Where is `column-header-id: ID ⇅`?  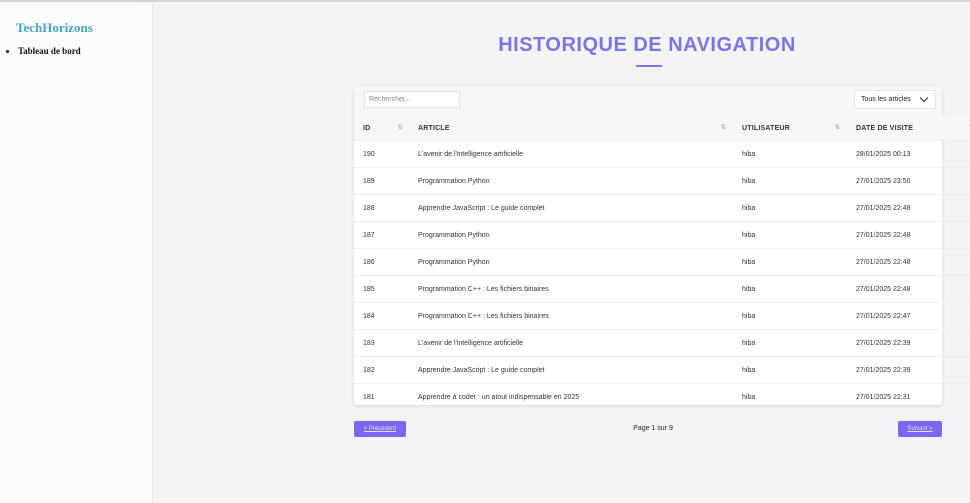 column-header-id: ID ⇅ is located at coordinates (381, 128).